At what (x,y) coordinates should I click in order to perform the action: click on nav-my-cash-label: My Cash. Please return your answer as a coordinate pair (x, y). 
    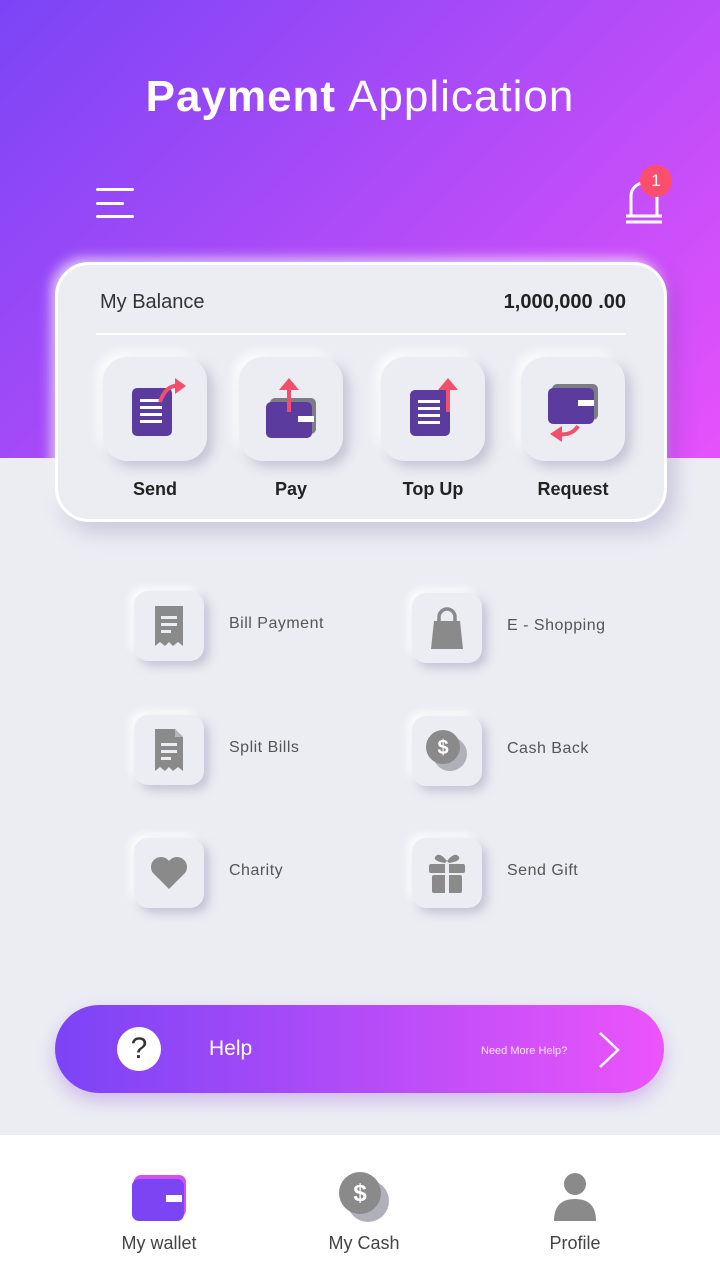
    Looking at the image, I should click on (364, 1243).